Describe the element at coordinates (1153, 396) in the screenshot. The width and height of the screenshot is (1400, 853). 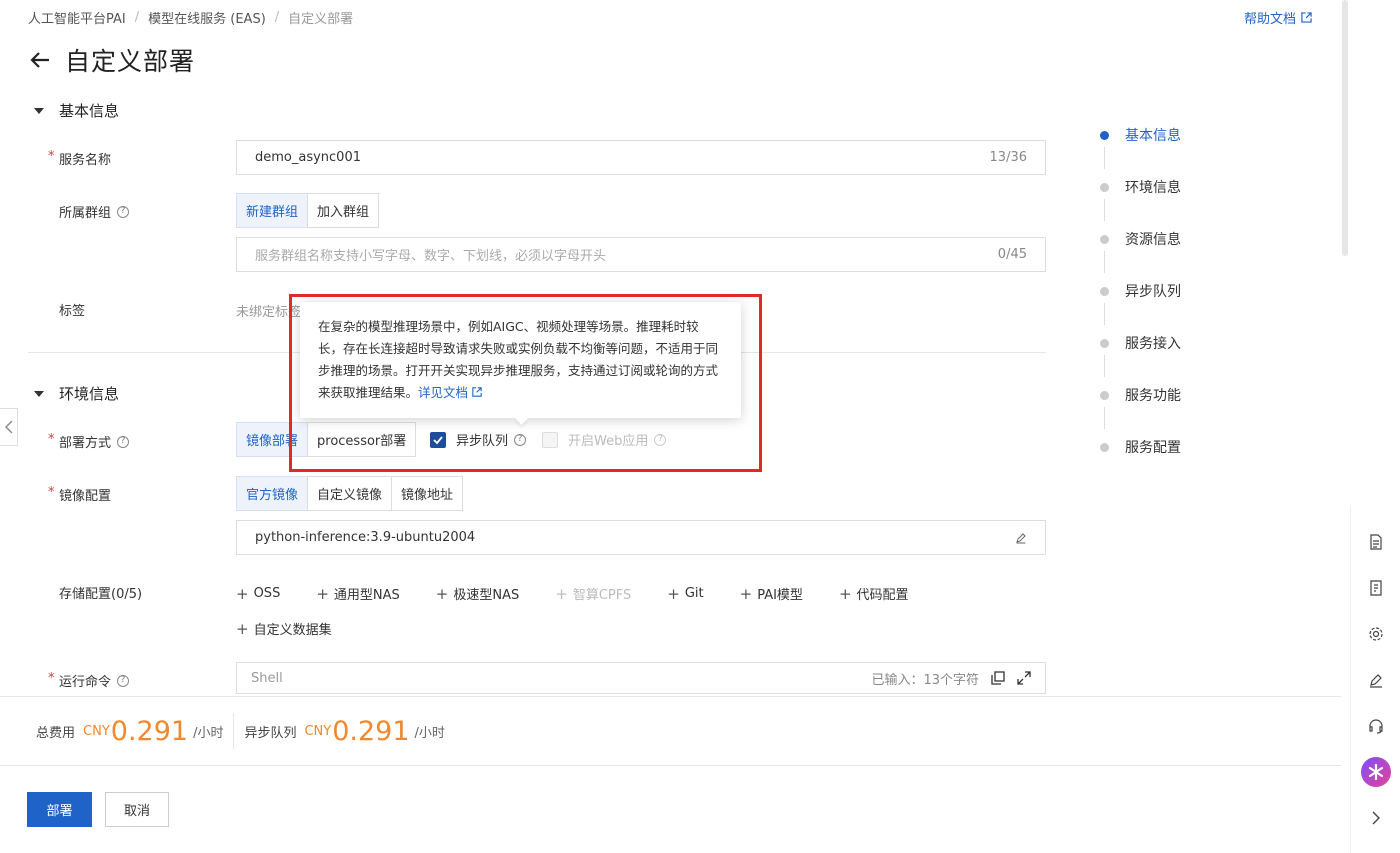
I see `step-label: 服务功能` at that location.